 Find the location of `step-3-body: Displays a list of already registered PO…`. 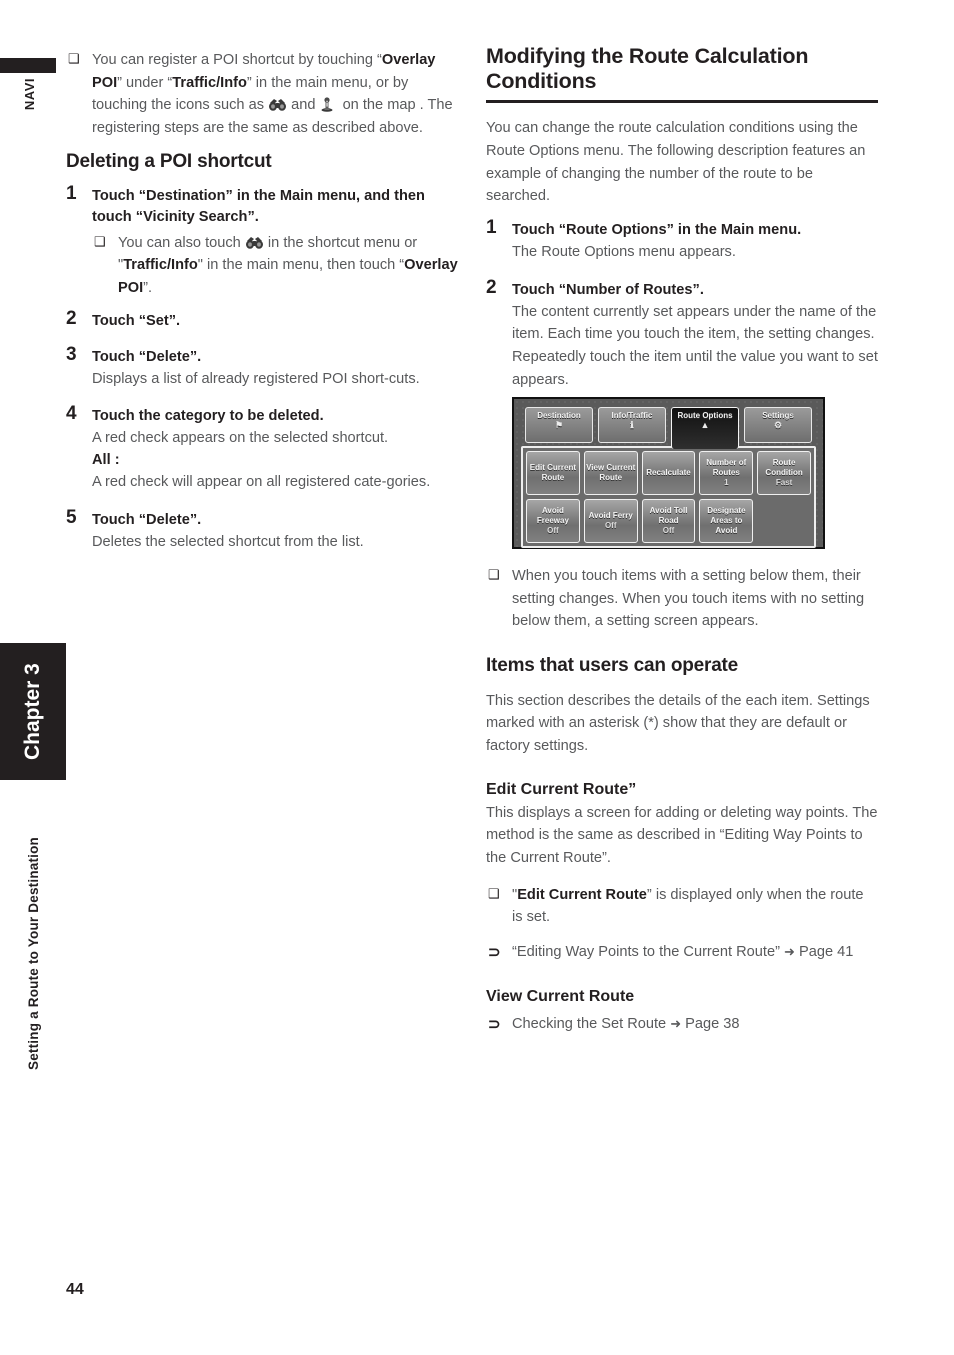

step-3-body: Displays a list of already registered PO… is located at coordinates (256, 378).